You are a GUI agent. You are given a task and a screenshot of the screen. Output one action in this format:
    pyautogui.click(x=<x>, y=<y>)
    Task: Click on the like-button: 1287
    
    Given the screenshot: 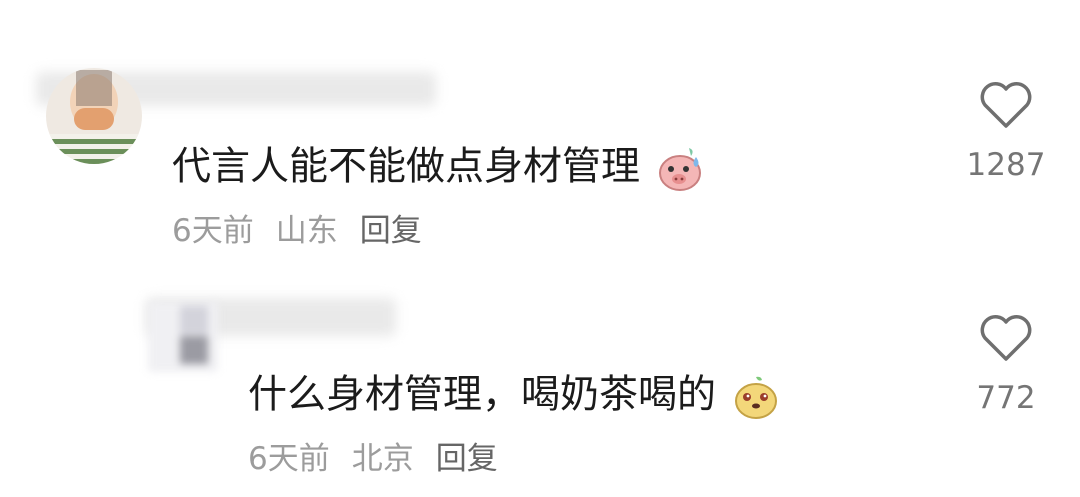 What is the action you would take?
    pyautogui.click(x=1006, y=135)
    